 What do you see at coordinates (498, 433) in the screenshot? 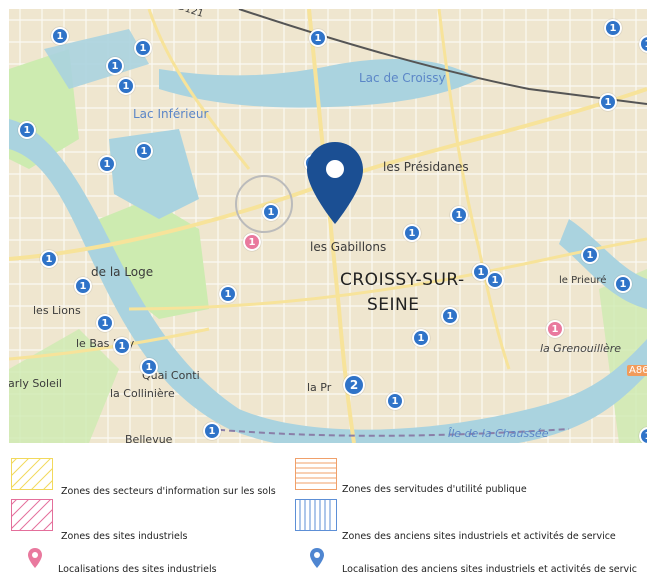
I see `label-ile-chaussee: Île de la Chaussée` at bounding box center [498, 433].